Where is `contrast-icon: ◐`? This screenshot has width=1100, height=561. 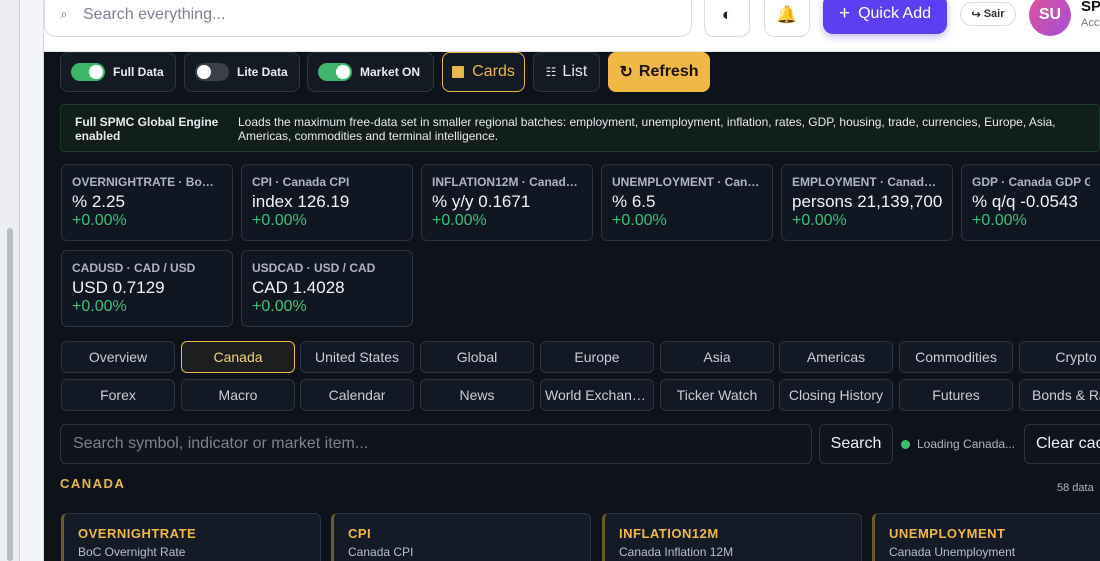
contrast-icon: ◐ is located at coordinates (727, 14).